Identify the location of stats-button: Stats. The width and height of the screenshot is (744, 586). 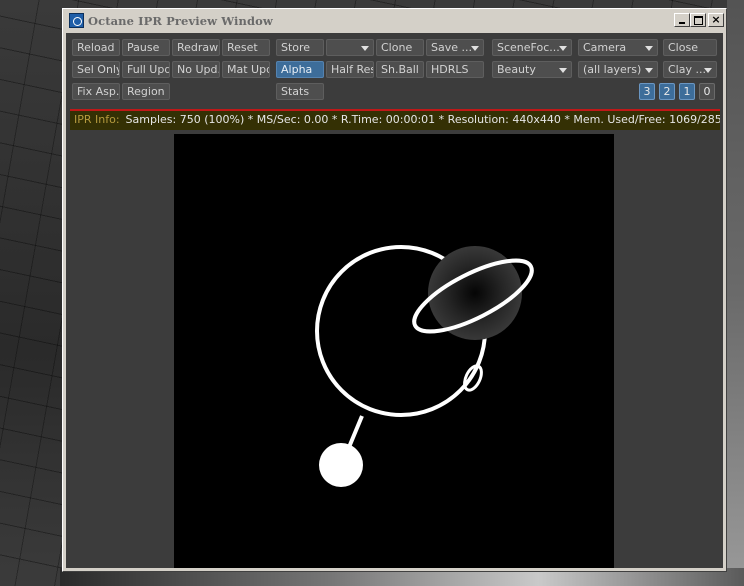
(300, 91).